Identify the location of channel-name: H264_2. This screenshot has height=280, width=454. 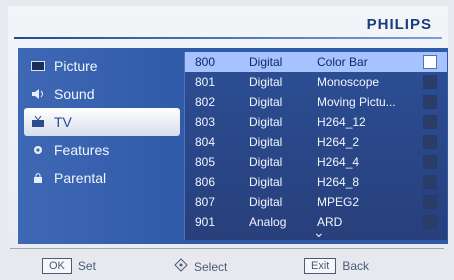
(338, 142).